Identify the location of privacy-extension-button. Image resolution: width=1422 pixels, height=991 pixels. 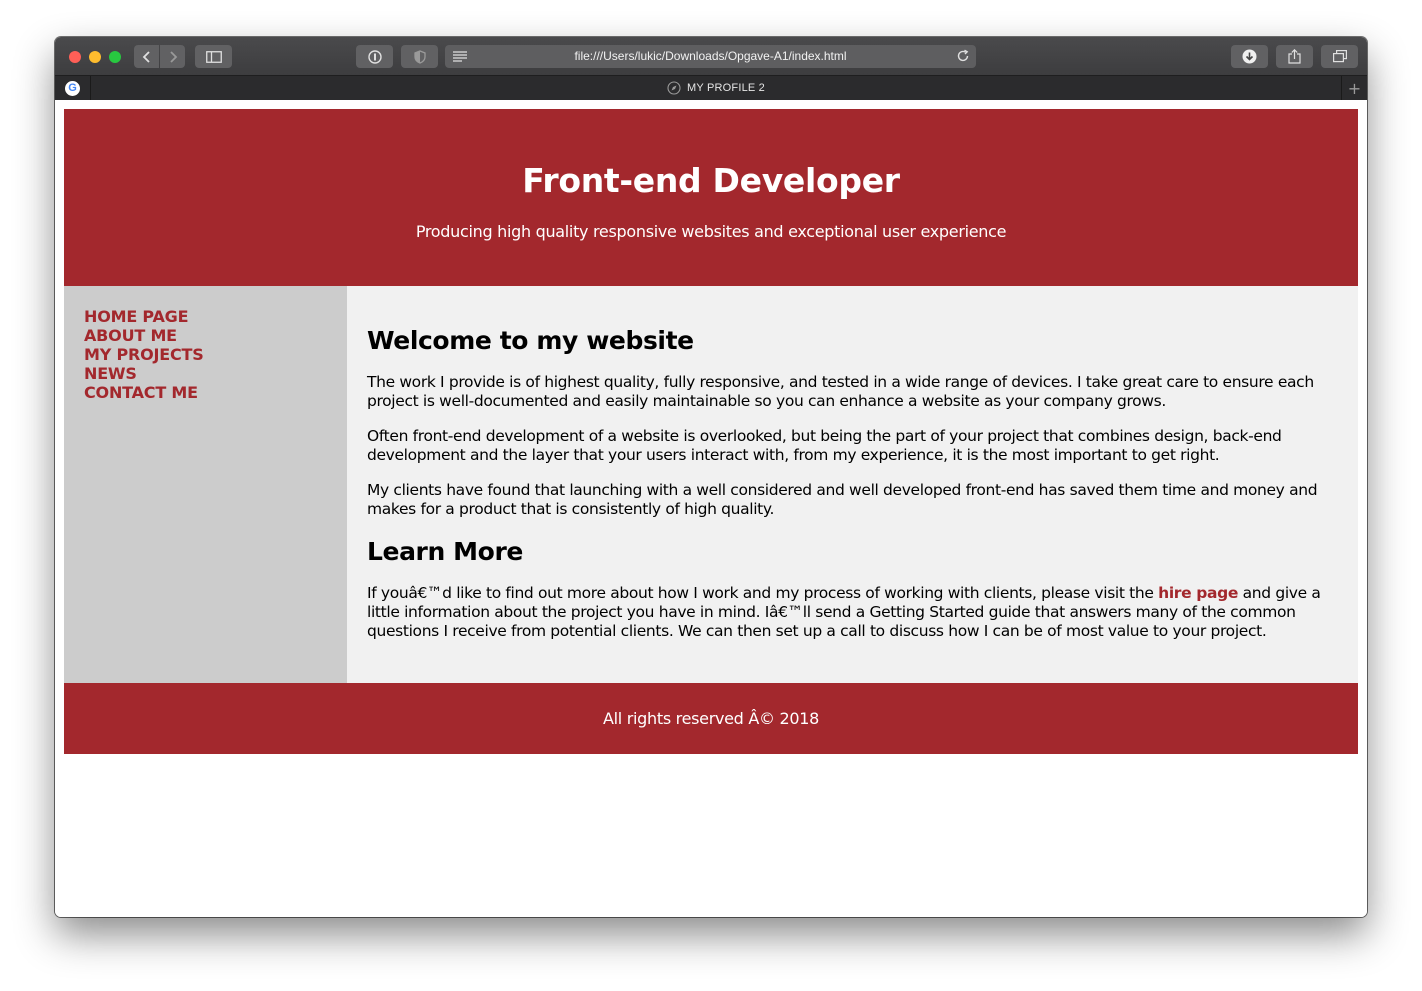
(419, 56).